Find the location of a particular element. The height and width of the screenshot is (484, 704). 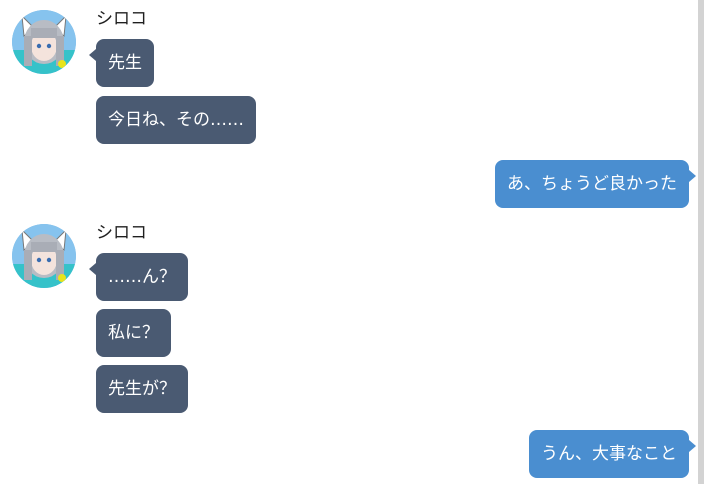

reply-bubble: あ、ちょうど良かった is located at coordinates (595, 184).